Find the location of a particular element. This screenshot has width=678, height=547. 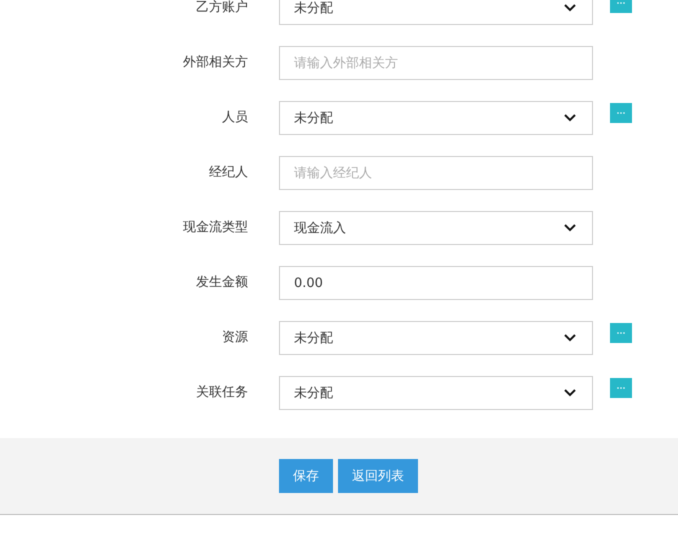

field-label: 现金流类型 is located at coordinates (215, 228).